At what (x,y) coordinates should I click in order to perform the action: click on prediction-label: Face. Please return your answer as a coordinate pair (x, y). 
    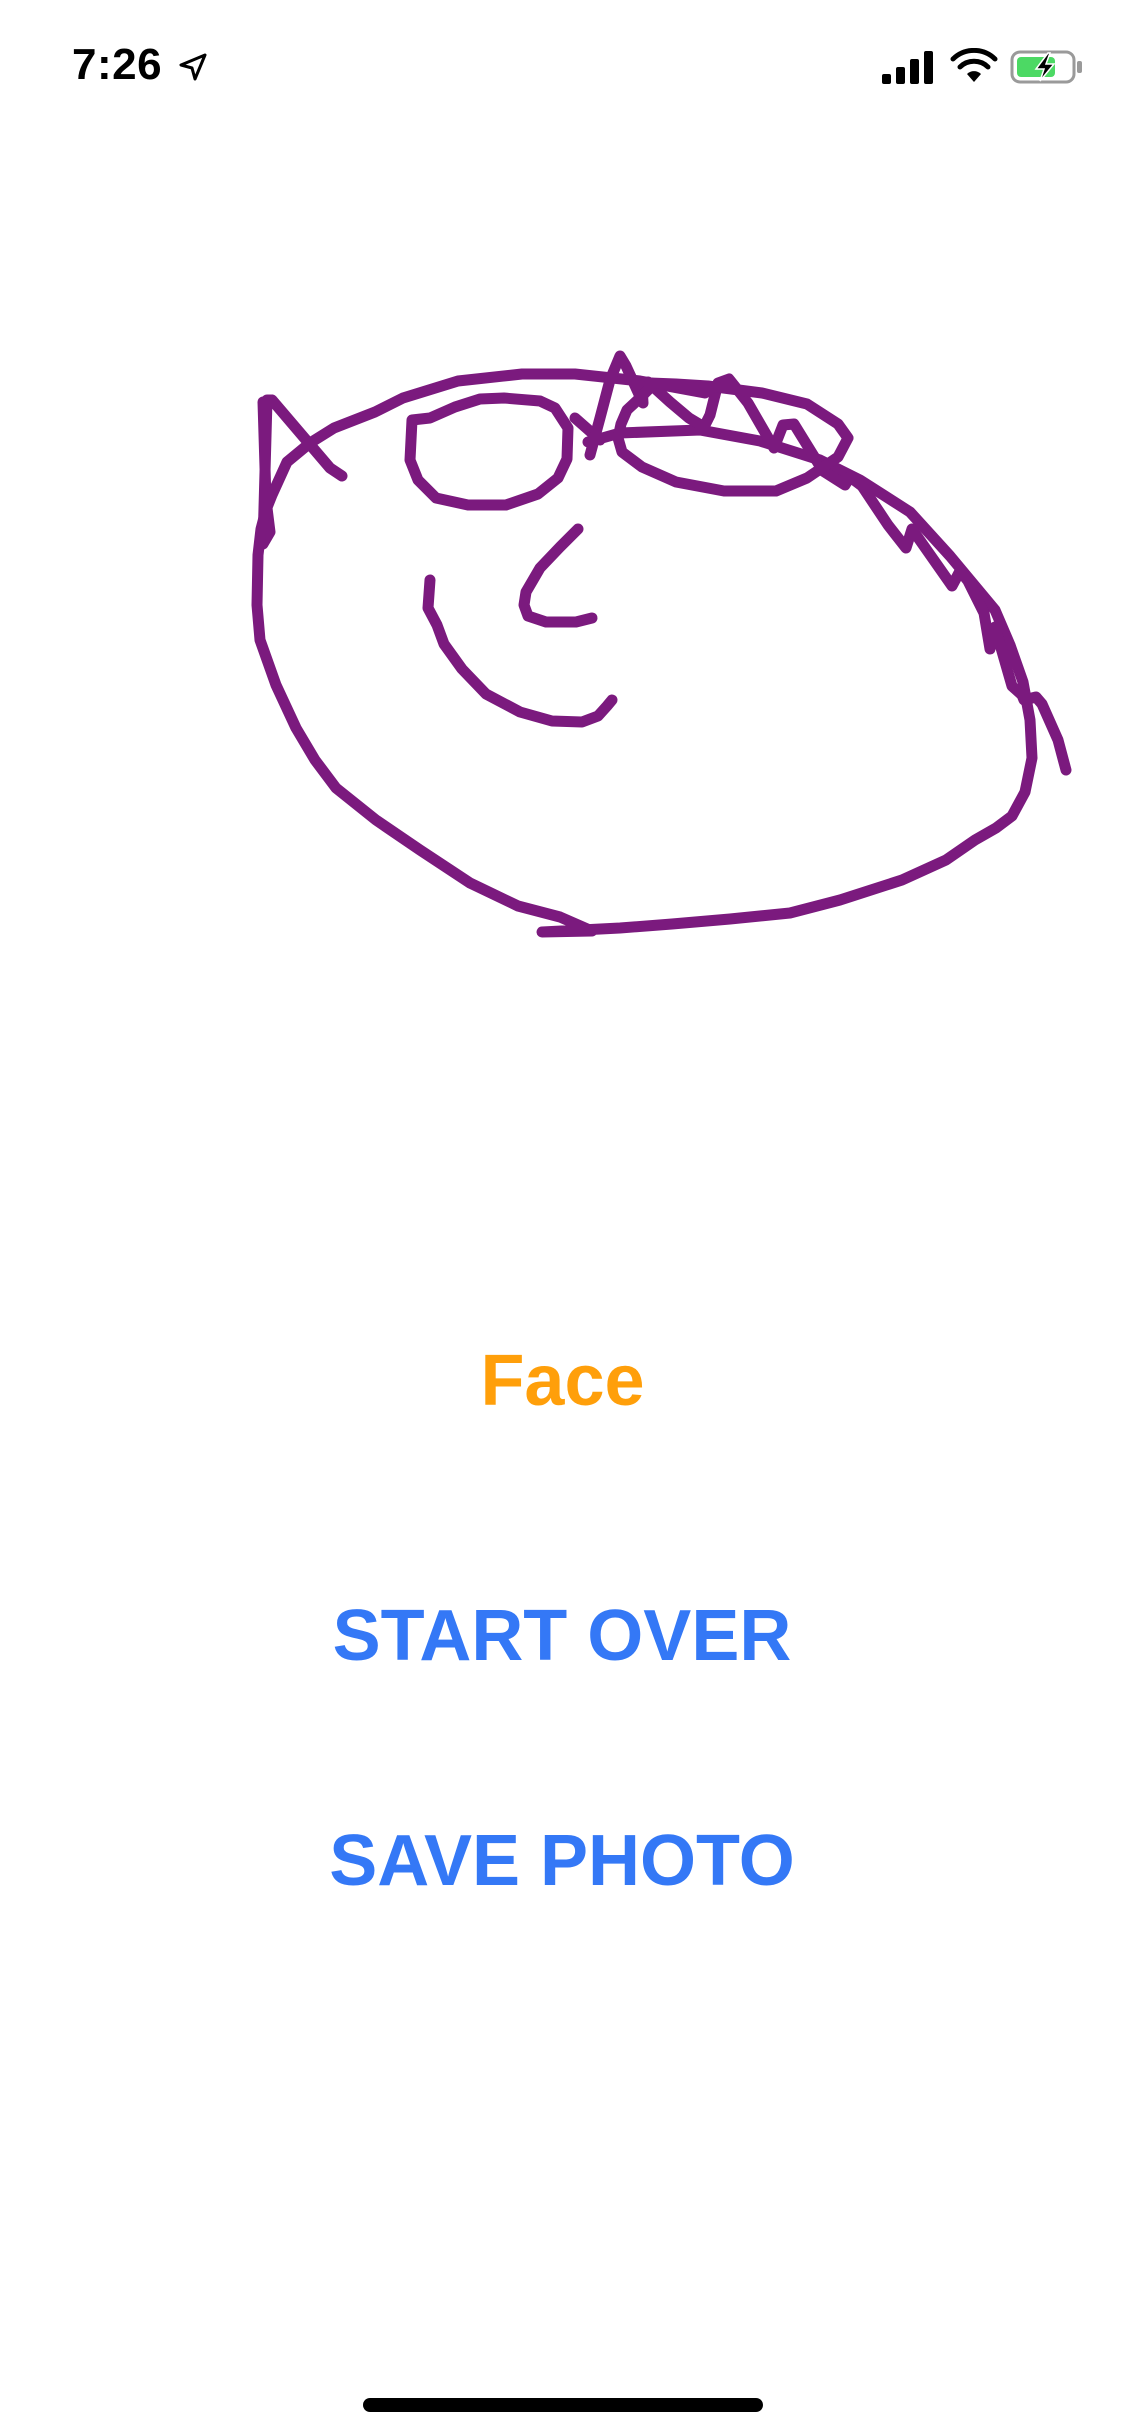
    Looking at the image, I should click on (562, 1381).